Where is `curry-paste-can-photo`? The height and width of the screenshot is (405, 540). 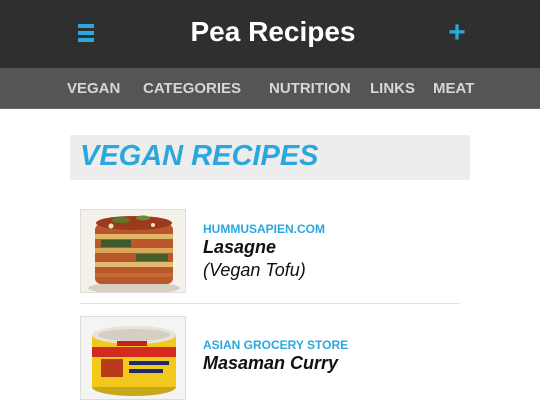 curry-paste-can-photo is located at coordinates (133, 358).